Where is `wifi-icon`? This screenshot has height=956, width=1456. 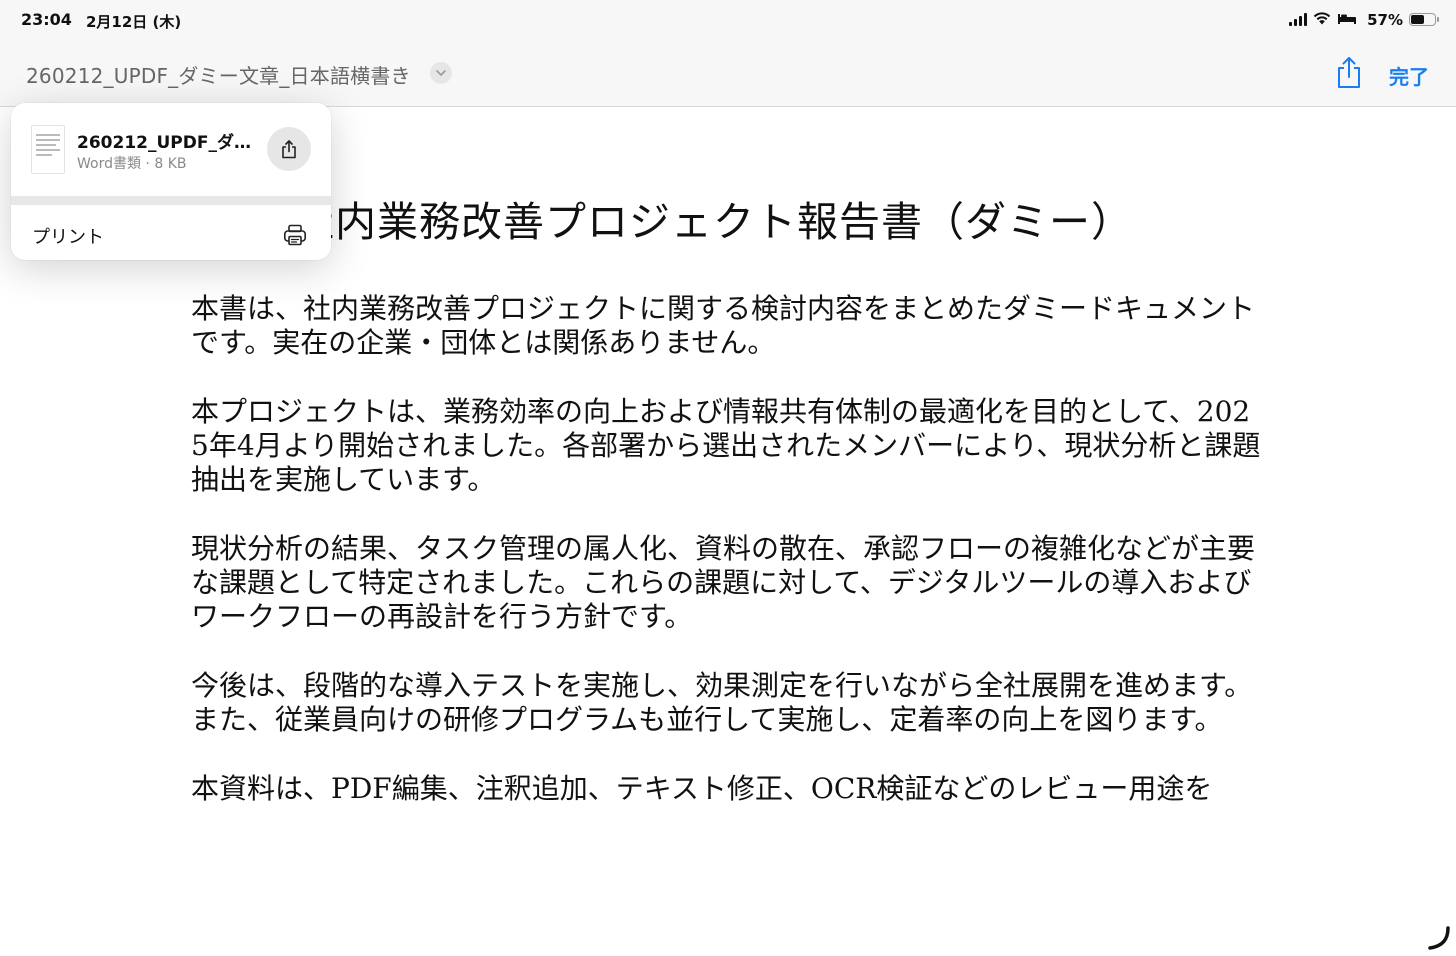 wifi-icon is located at coordinates (1322, 19).